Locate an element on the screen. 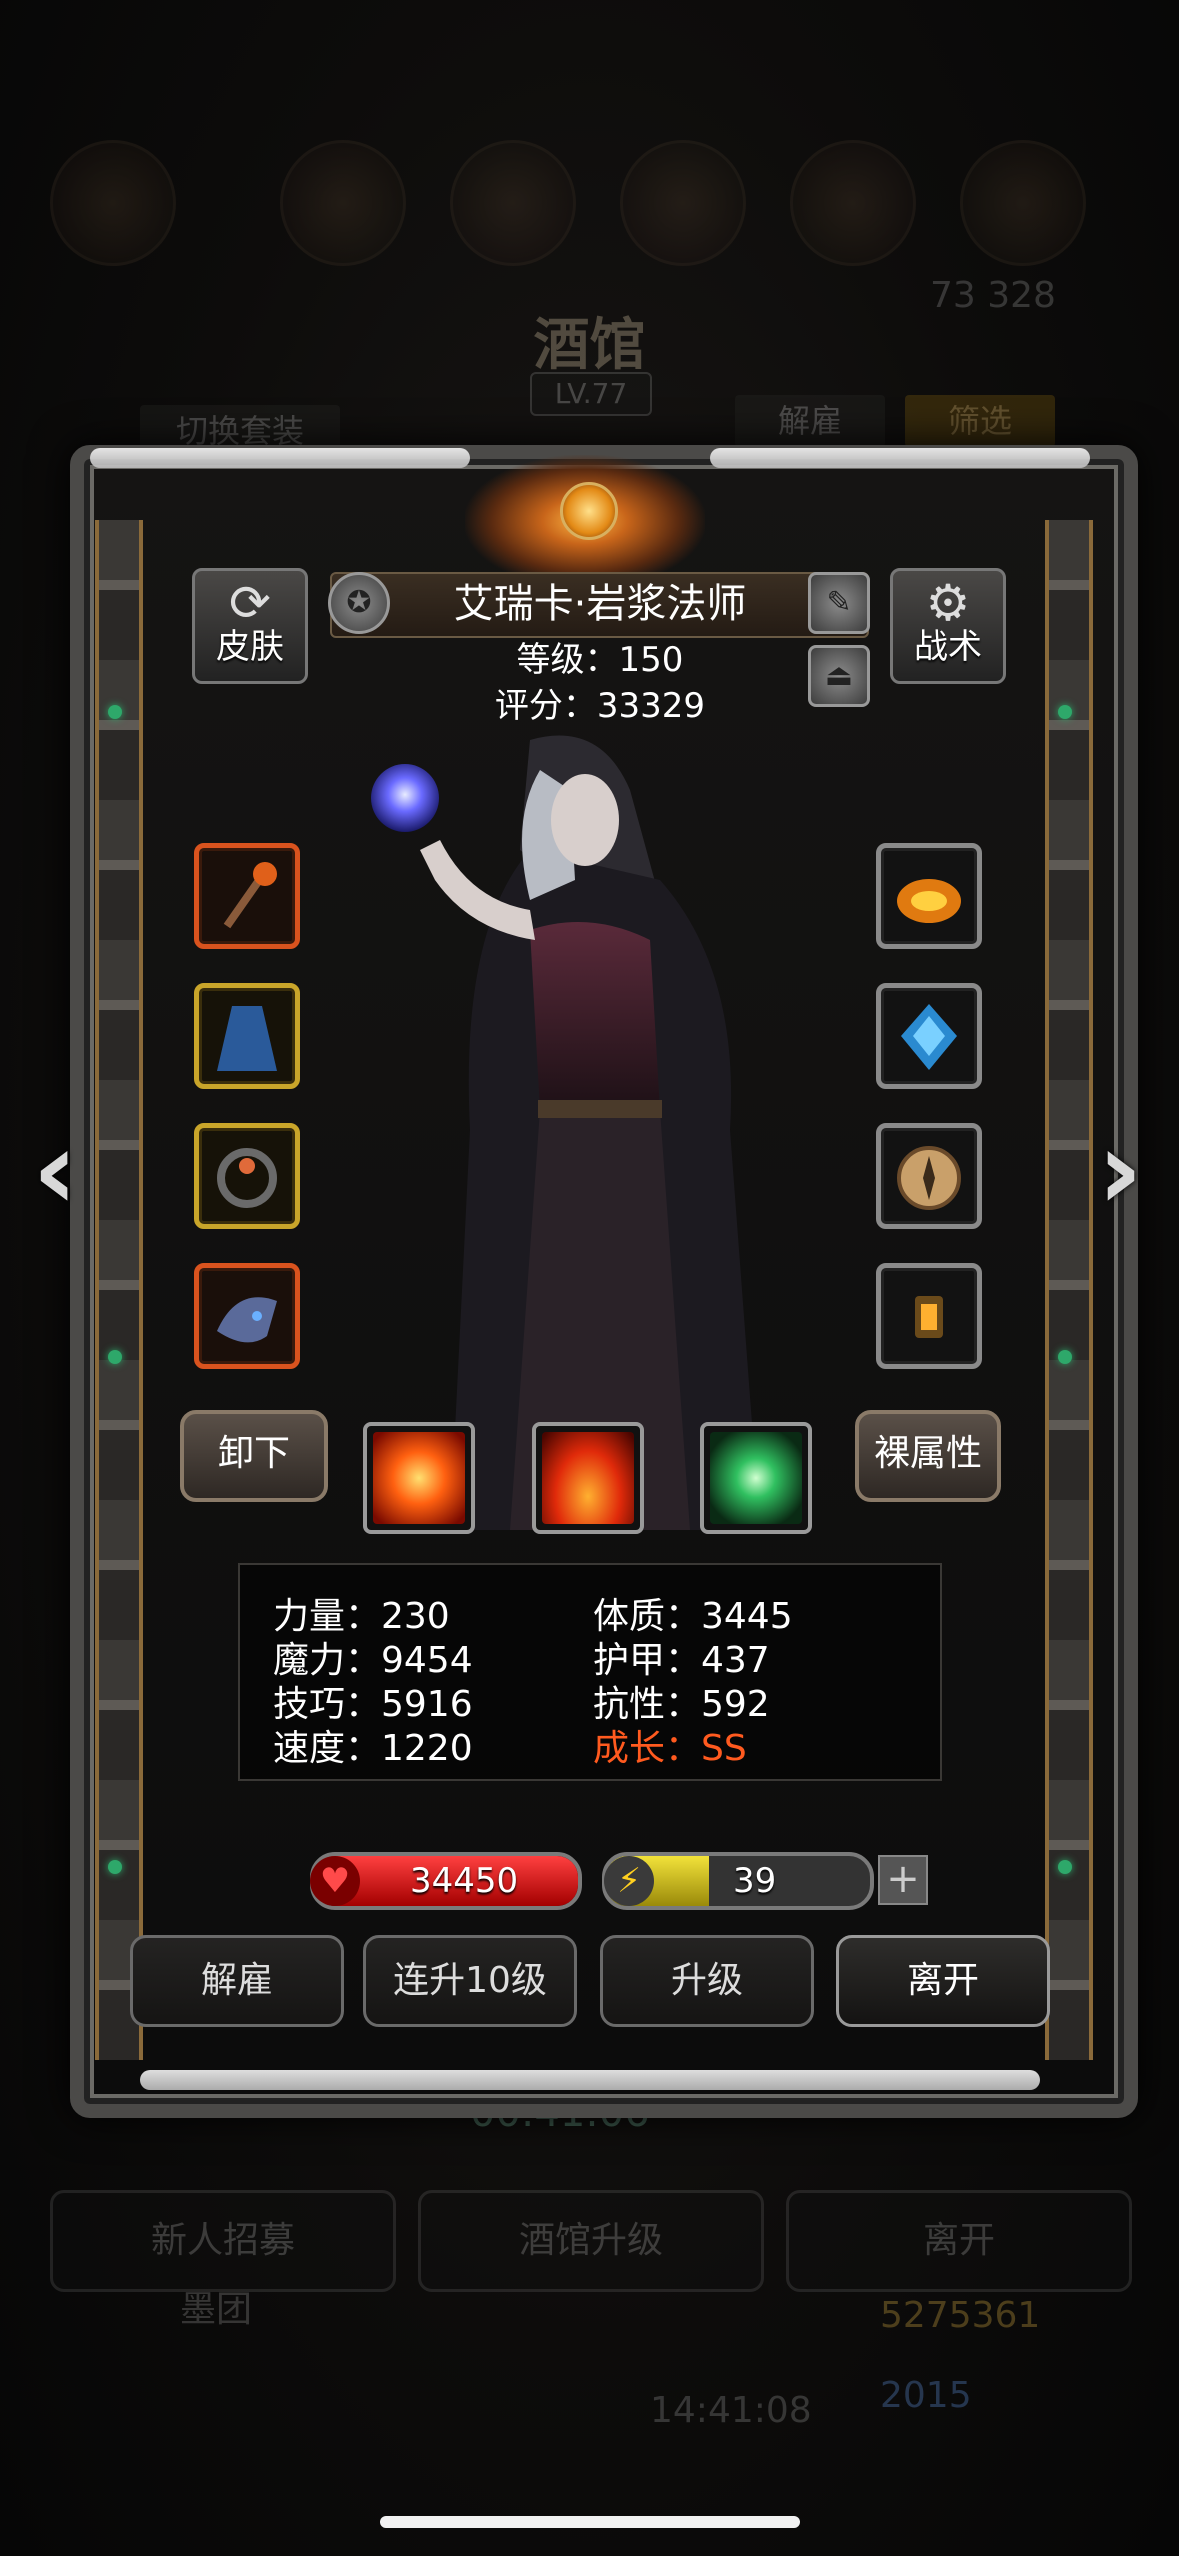 The width and height of the screenshot is (1179, 2556). level-up-10-button: 连升10级 is located at coordinates (470, 1981).